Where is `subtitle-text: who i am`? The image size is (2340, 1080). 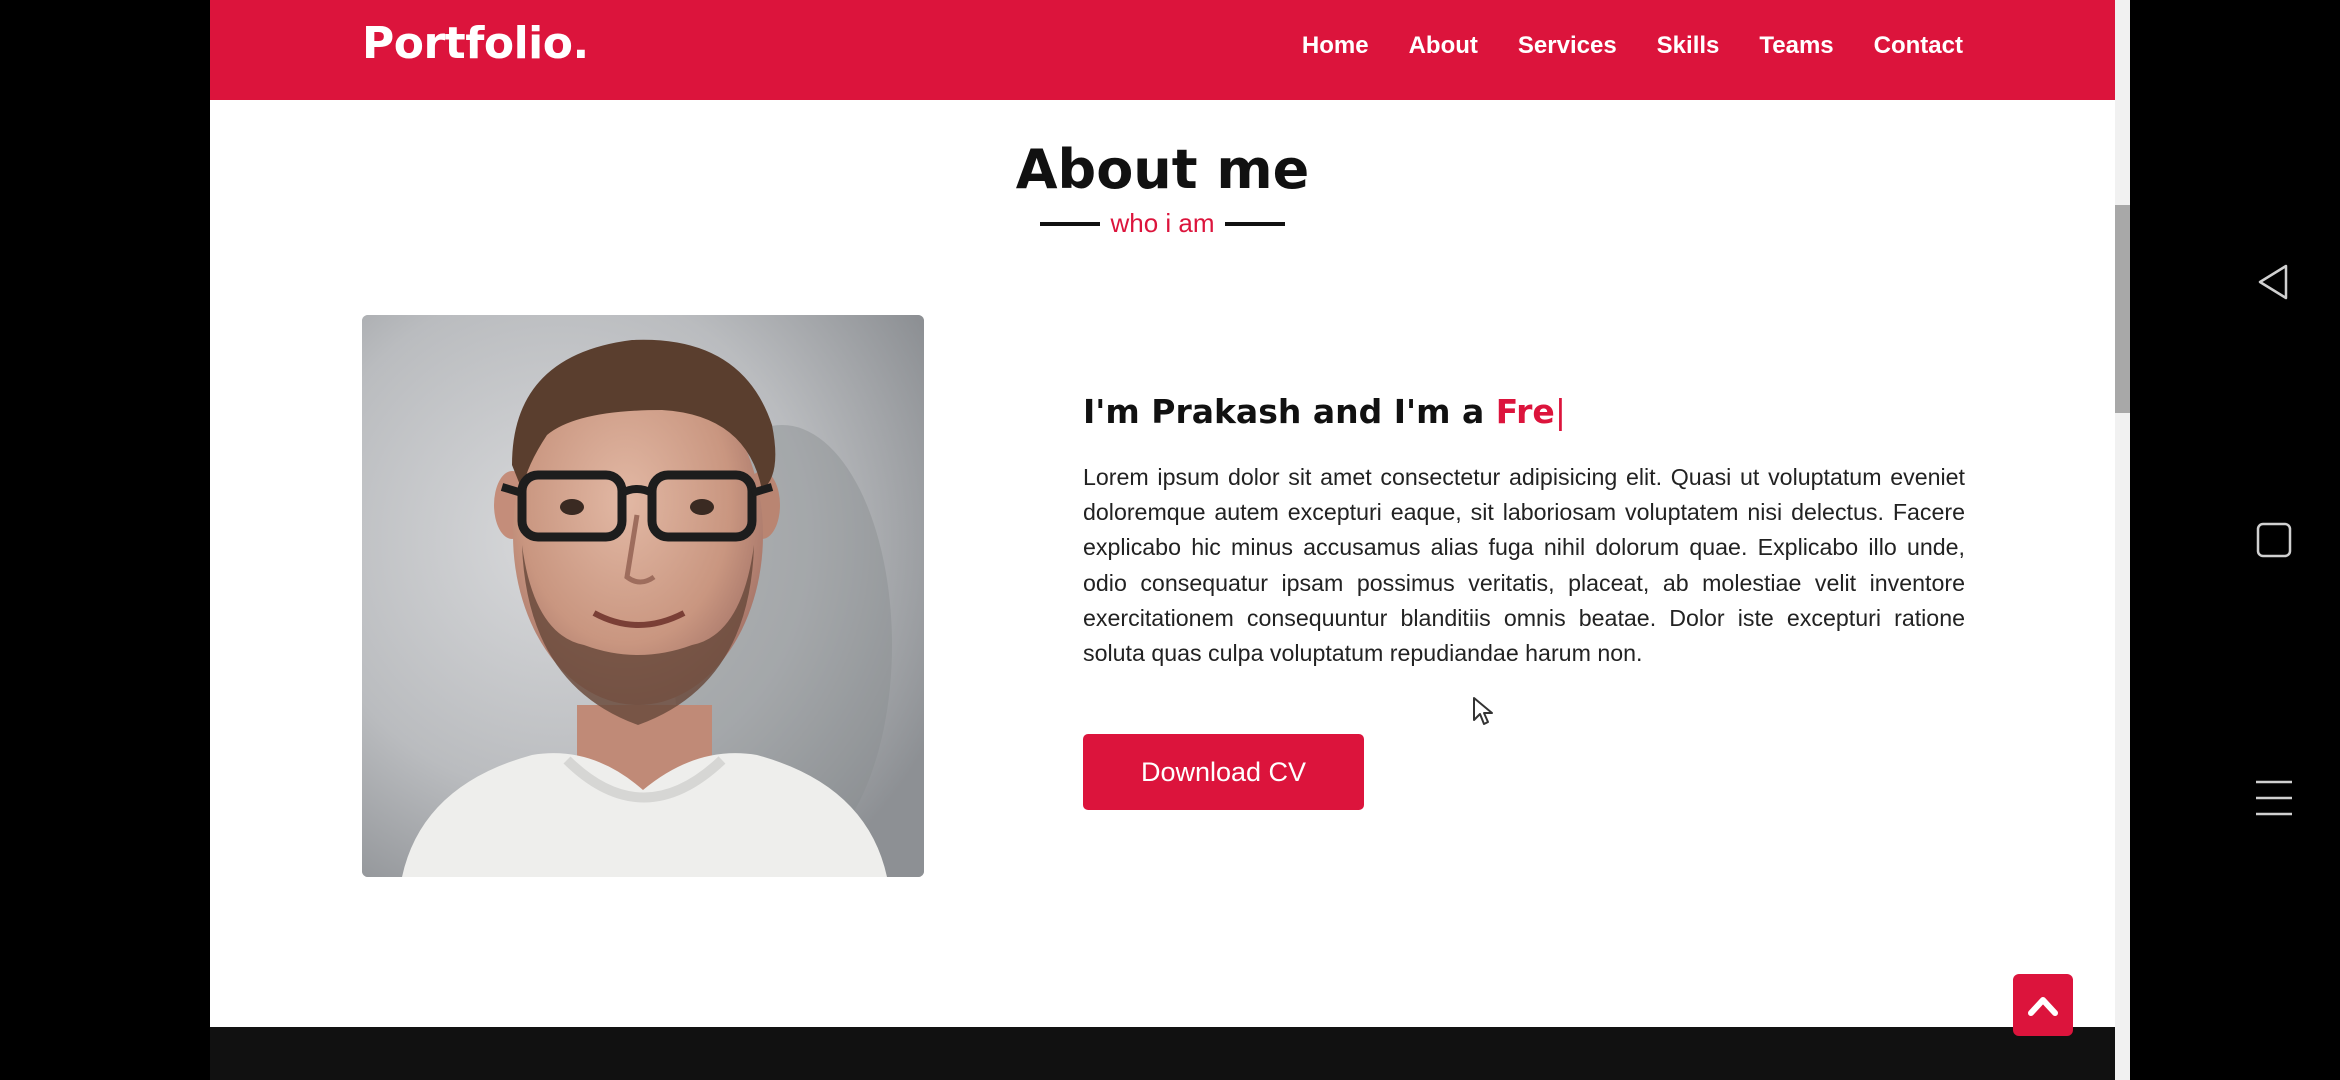
subtitle-text: who i am is located at coordinates (1162, 223).